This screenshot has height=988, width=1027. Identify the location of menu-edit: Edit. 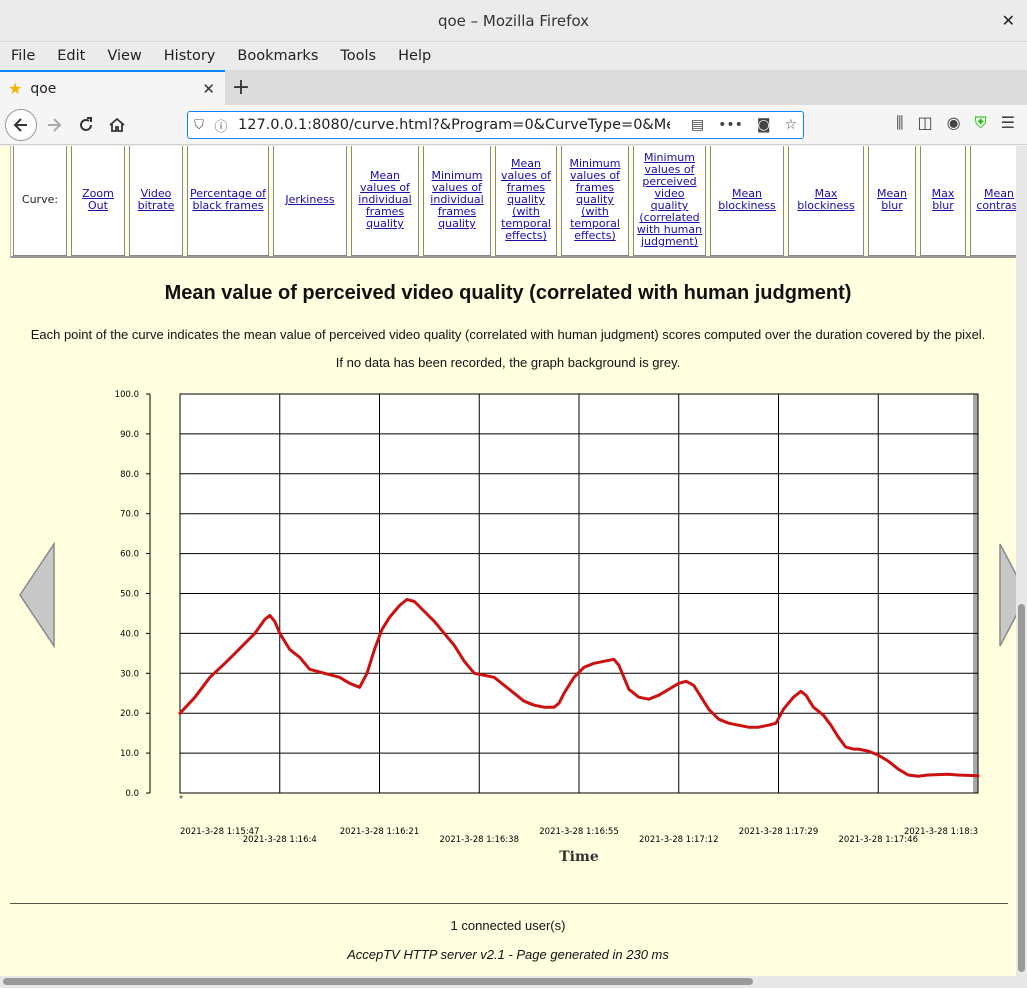
(71, 56).